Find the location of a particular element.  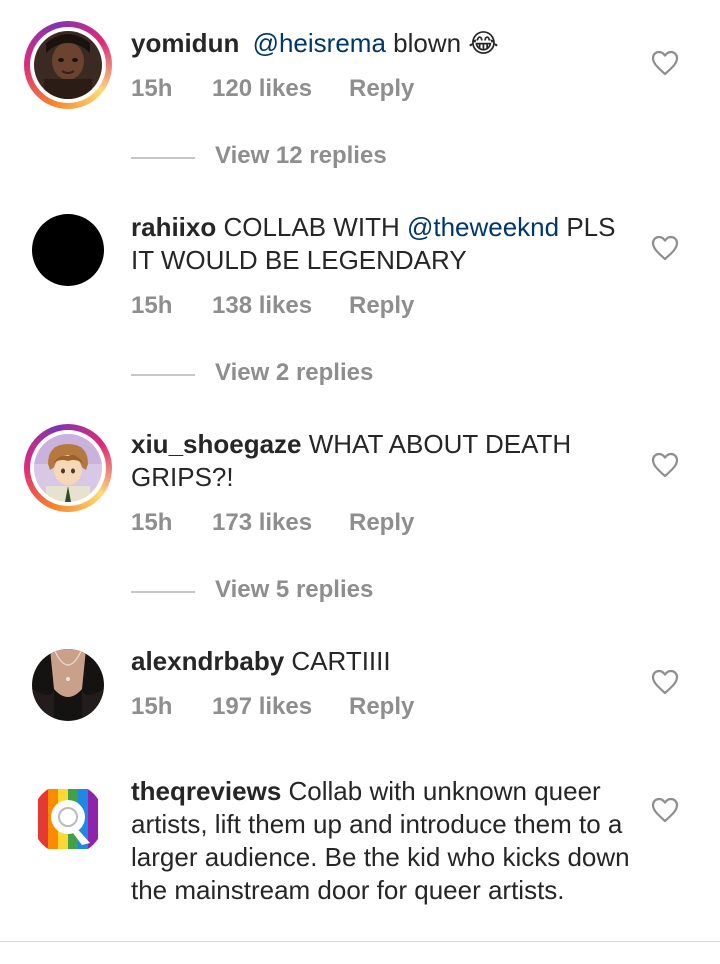

comment-text: xiu_shoegaze WHAT ABOUT DEATH GRIPS?! is located at coordinates (381, 461).